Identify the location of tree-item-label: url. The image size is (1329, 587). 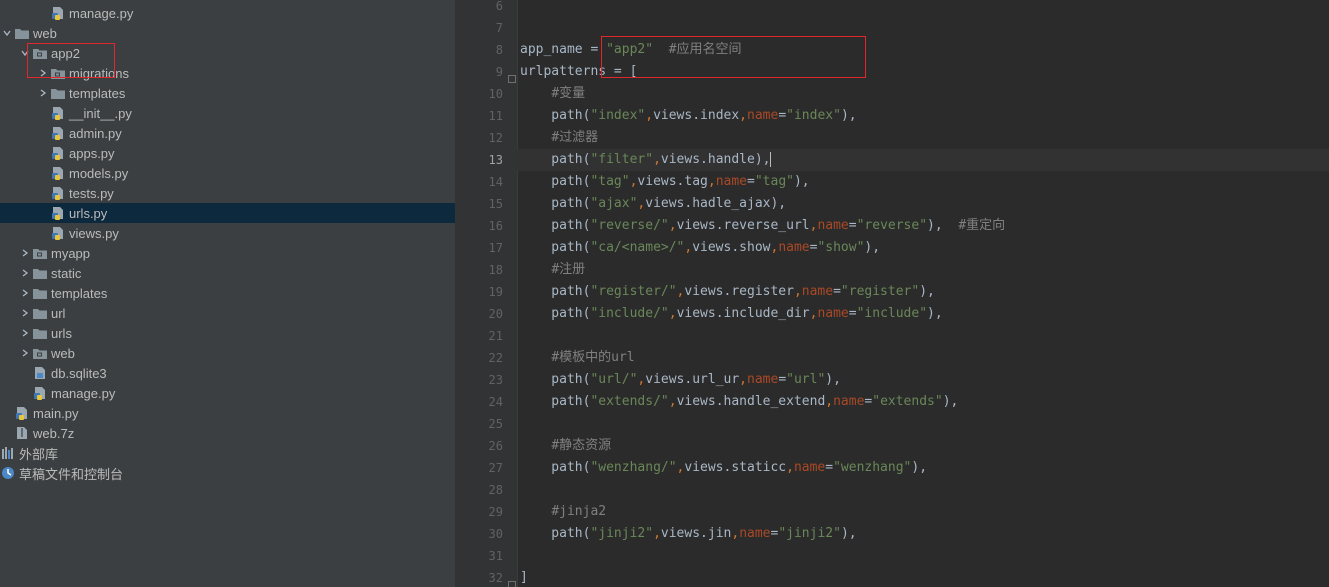
(58, 313).